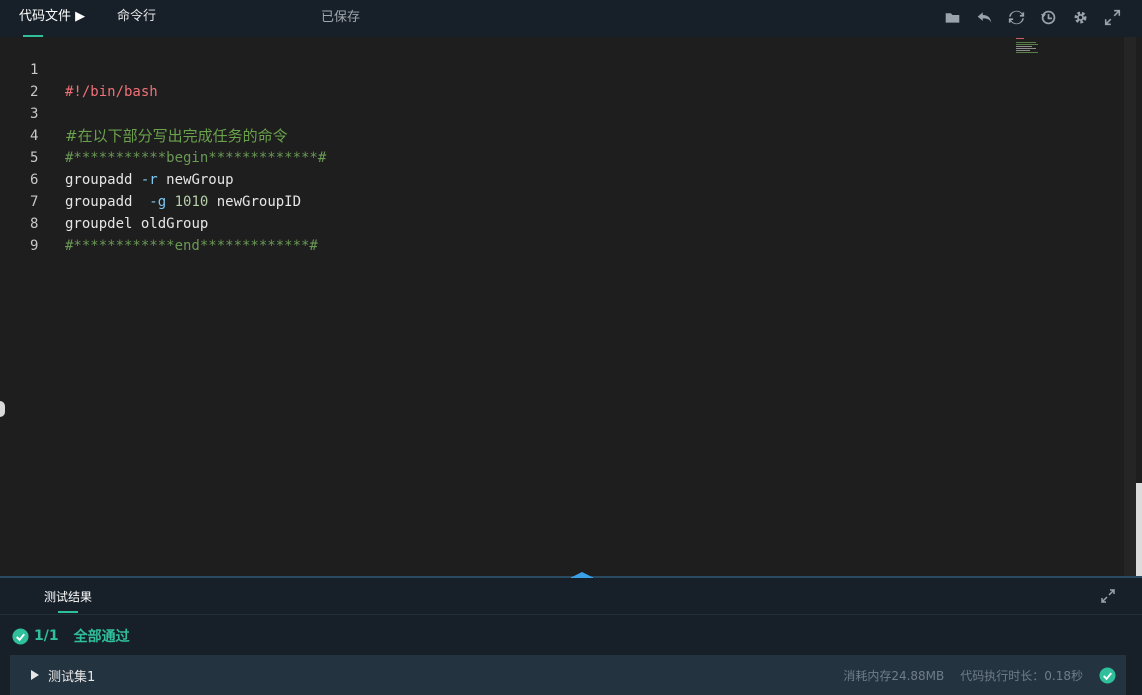 The width and height of the screenshot is (1142, 695). I want to click on line-code: #在以下部分写出完成任务的命令, so click(176, 136).